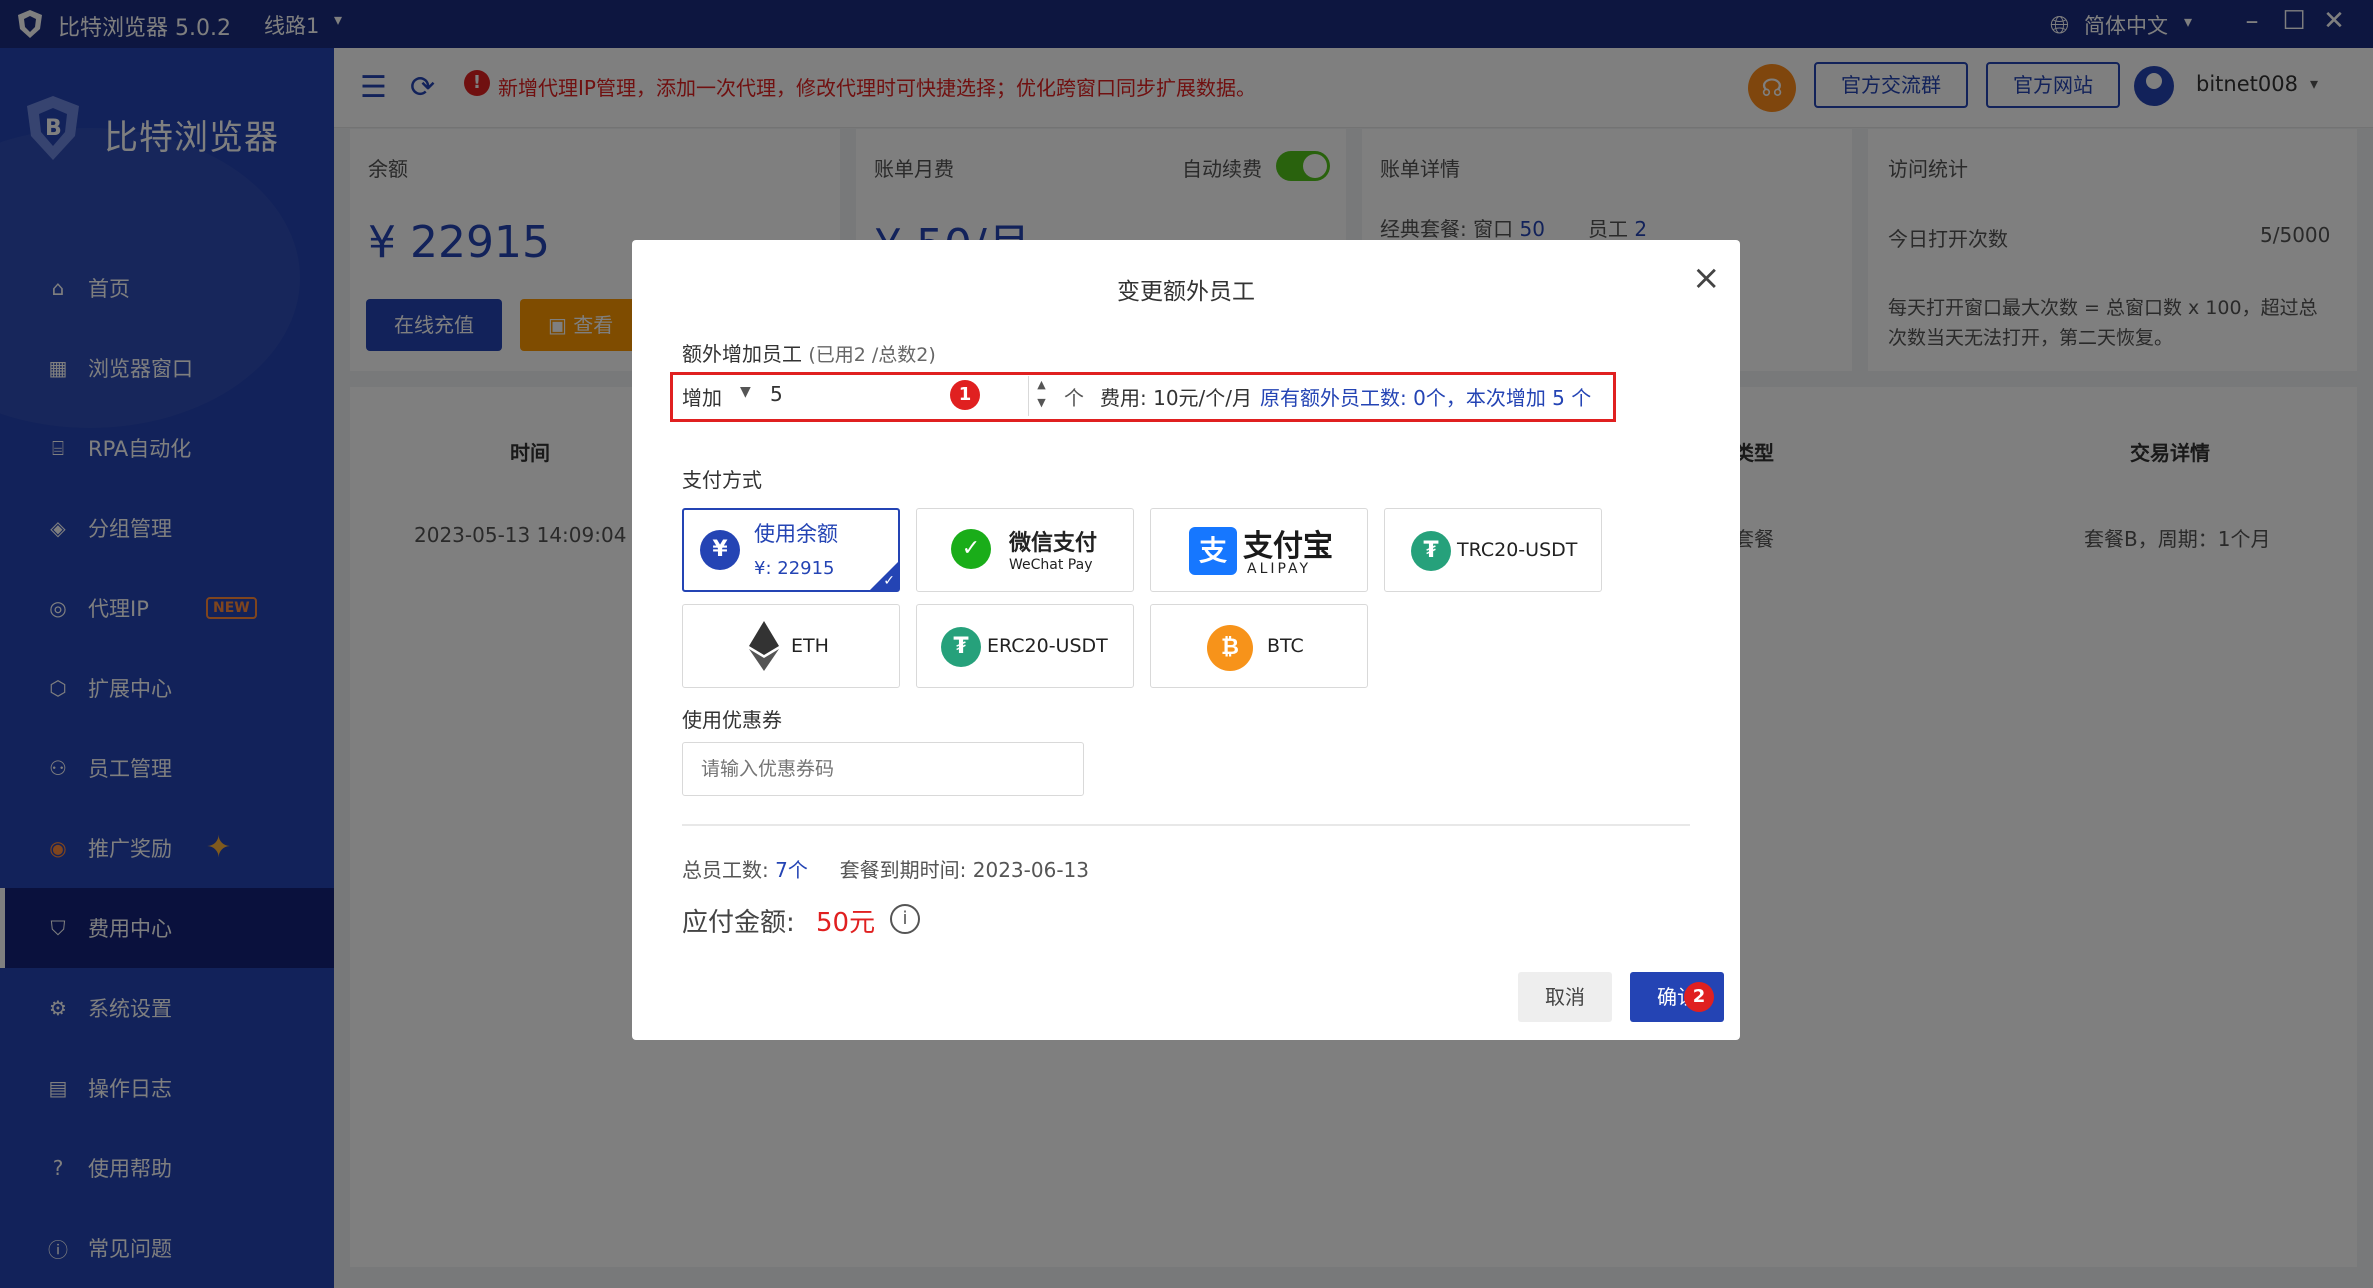 The width and height of the screenshot is (2373, 1288). What do you see at coordinates (1074, 398) in the screenshot?
I see `quantity-unit: 个` at bounding box center [1074, 398].